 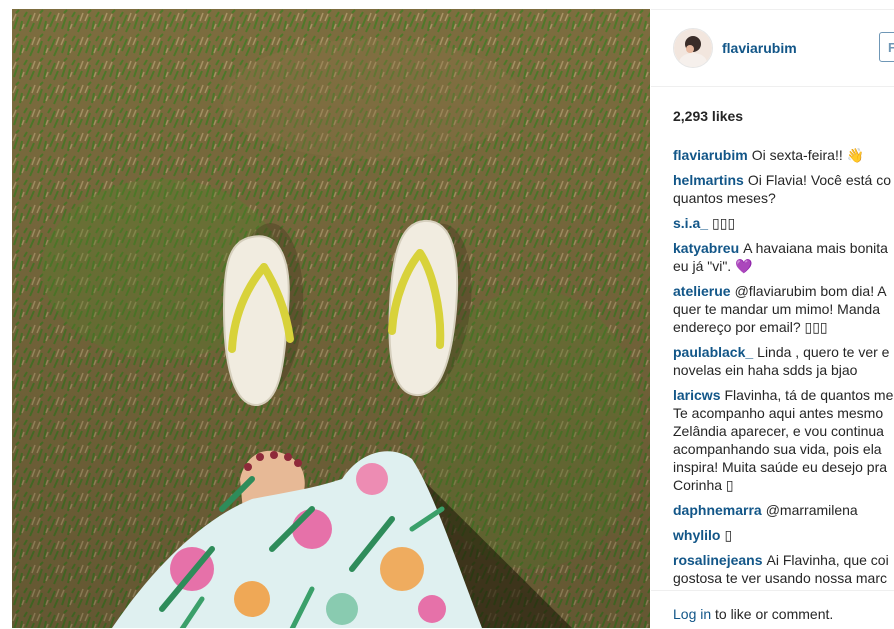 What do you see at coordinates (724, 223) in the screenshot?
I see `comment-text: ▯▯▯` at bounding box center [724, 223].